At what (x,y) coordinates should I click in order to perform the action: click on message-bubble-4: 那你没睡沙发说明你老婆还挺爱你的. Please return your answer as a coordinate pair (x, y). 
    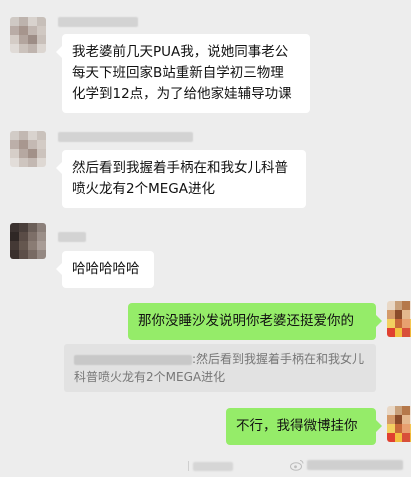
    Looking at the image, I should click on (255, 321).